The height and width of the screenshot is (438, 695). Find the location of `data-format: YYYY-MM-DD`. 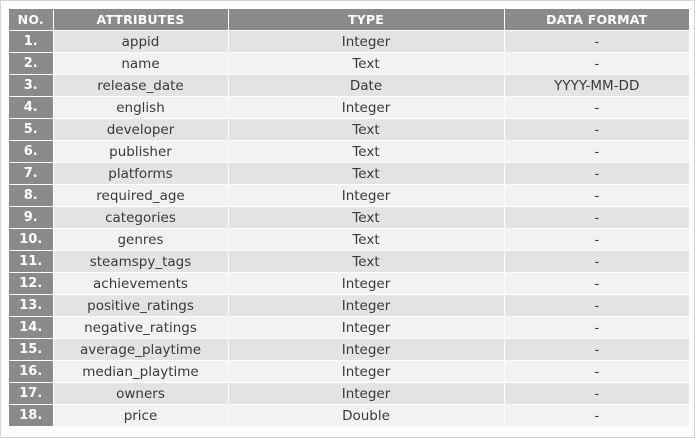

data-format: YYYY-MM-DD is located at coordinates (596, 85).